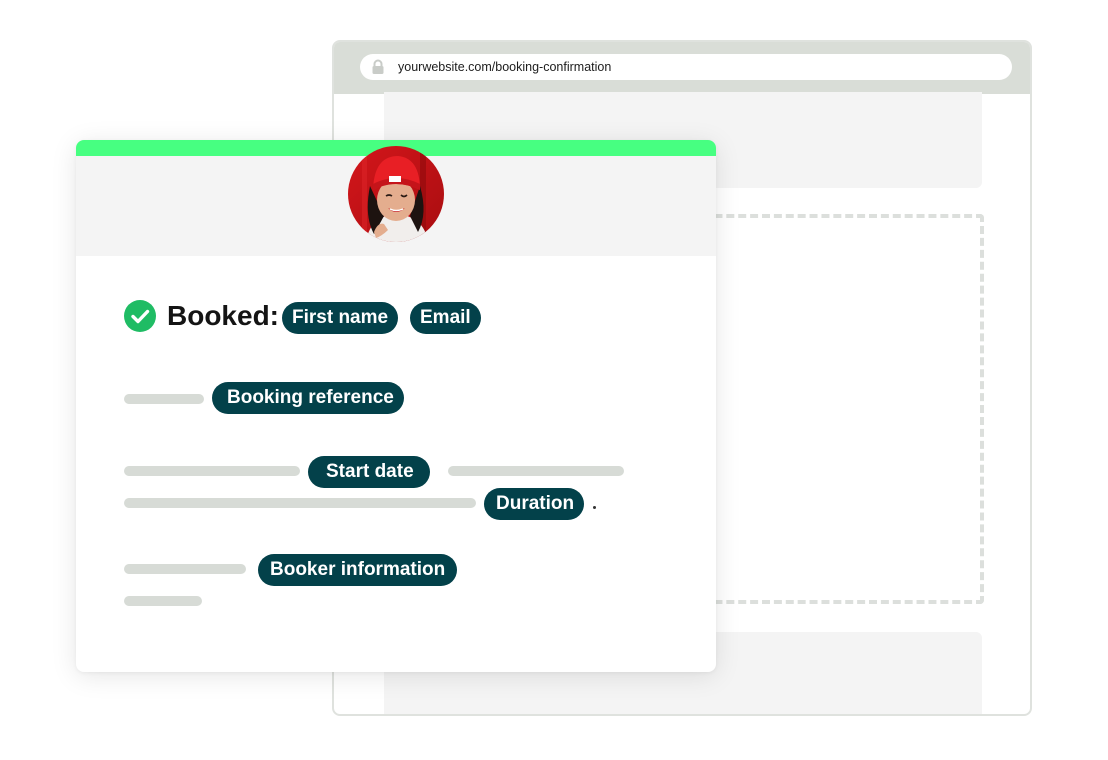  I want to click on tag-booking-reference: Booking reference, so click(308, 398).